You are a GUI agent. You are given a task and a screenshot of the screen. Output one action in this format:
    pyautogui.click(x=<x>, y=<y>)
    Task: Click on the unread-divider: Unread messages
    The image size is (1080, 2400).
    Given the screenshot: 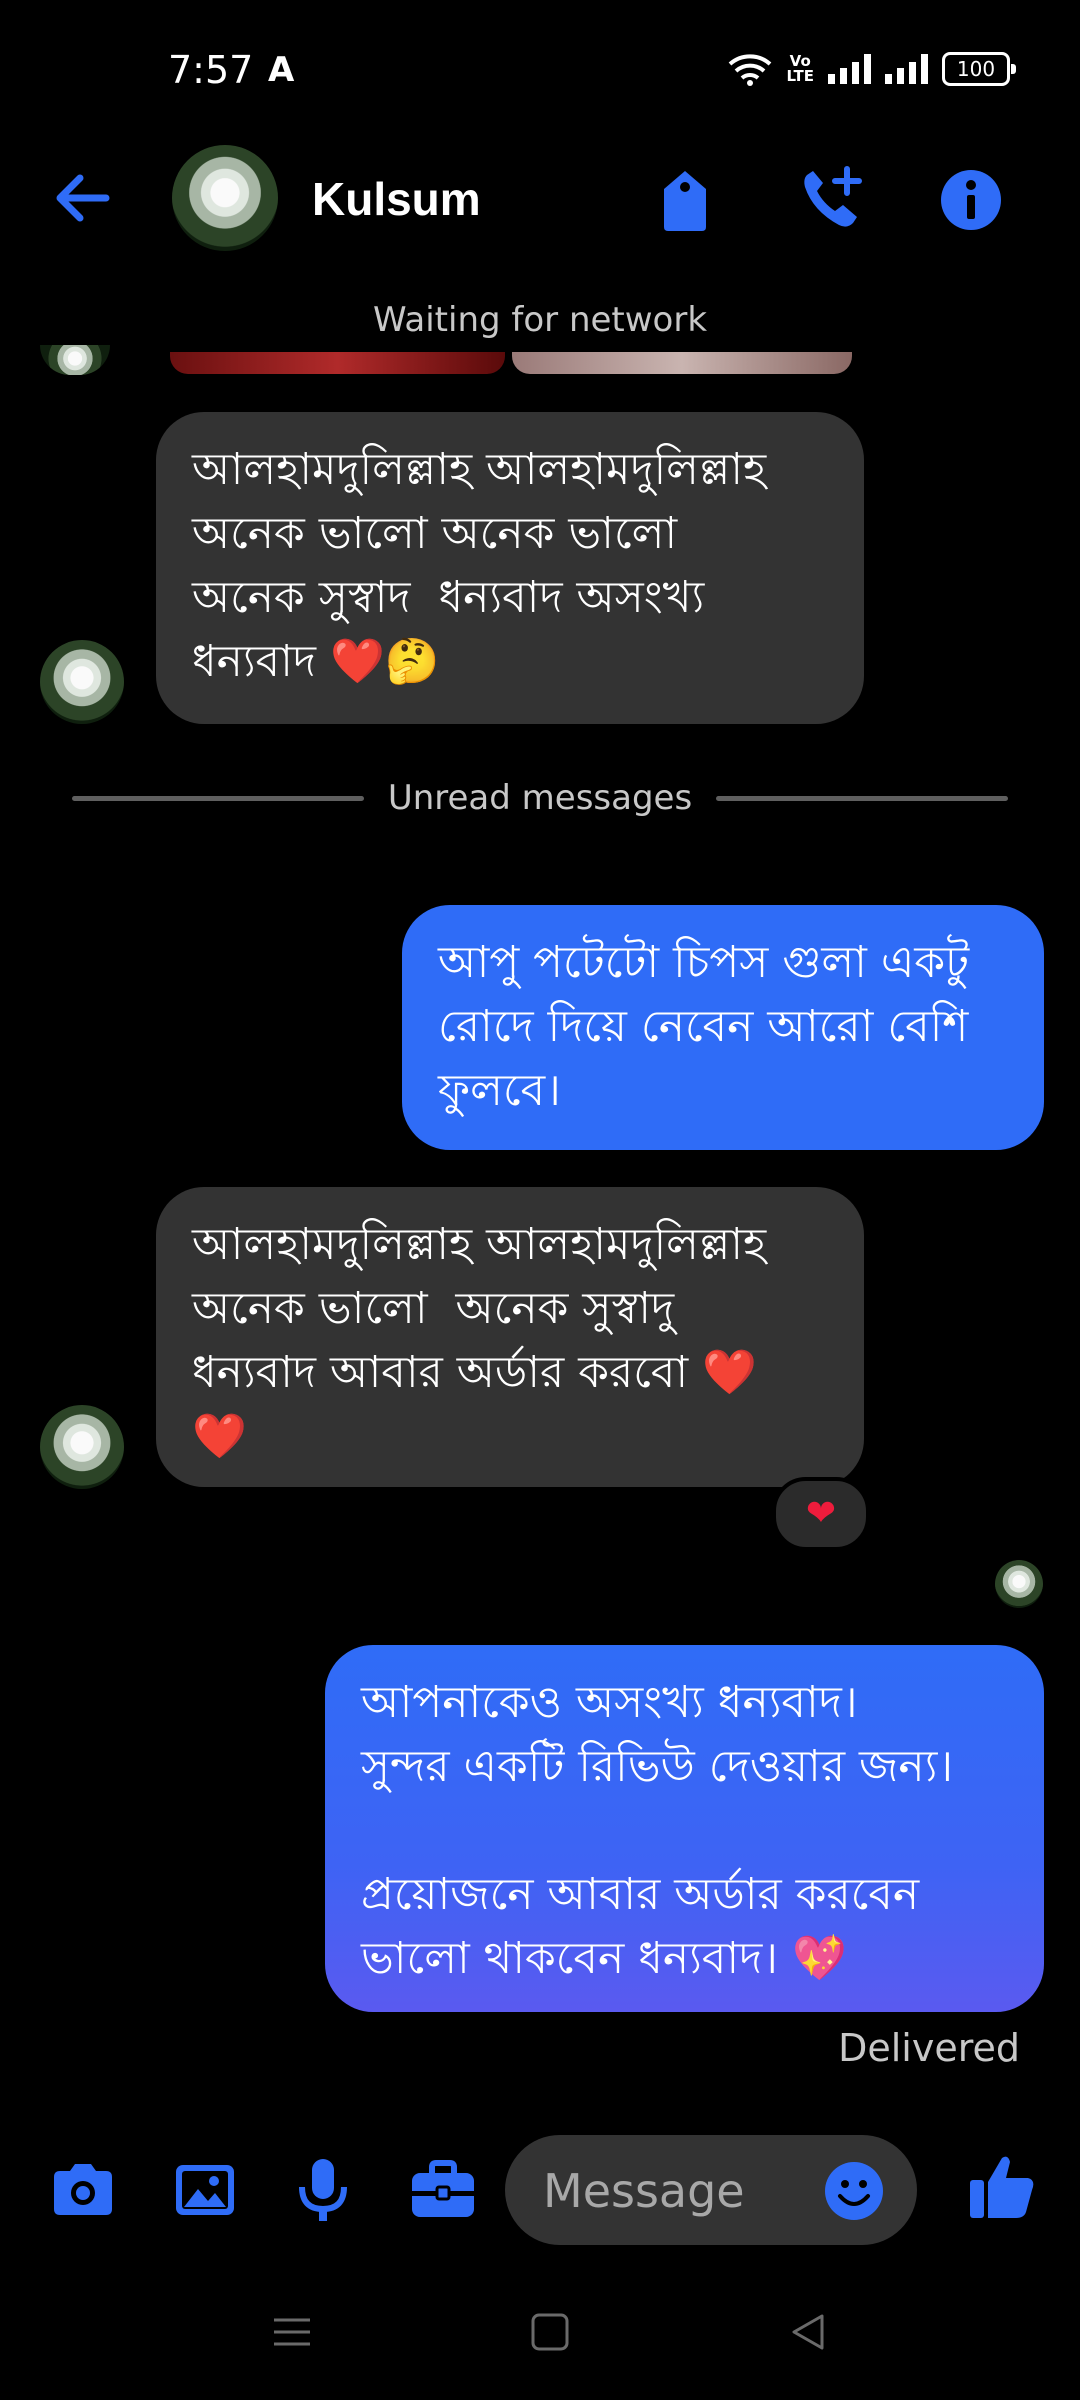 What is the action you would take?
    pyautogui.click(x=540, y=798)
    